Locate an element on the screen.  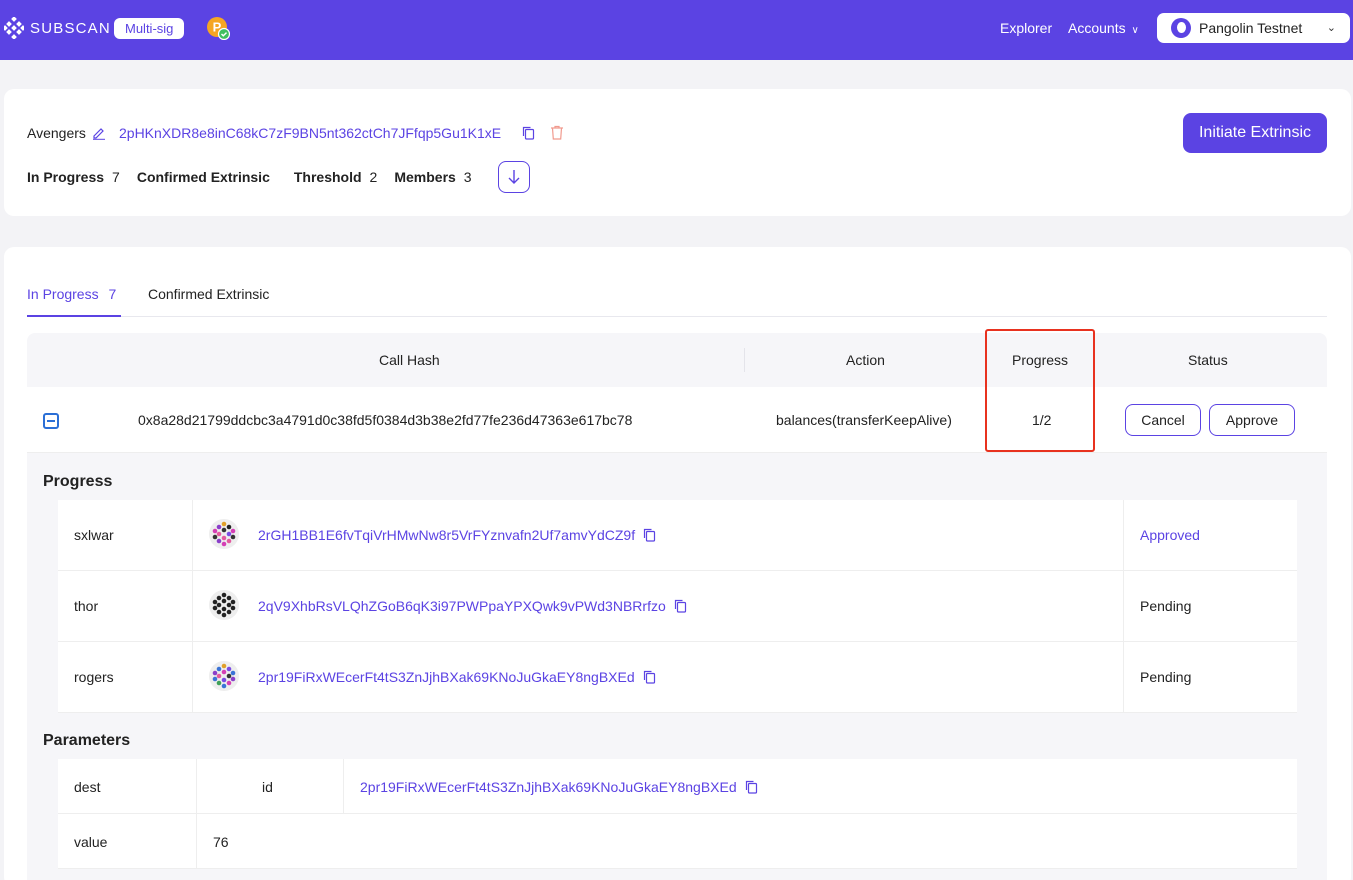
members-label: Members is located at coordinates (425, 177).